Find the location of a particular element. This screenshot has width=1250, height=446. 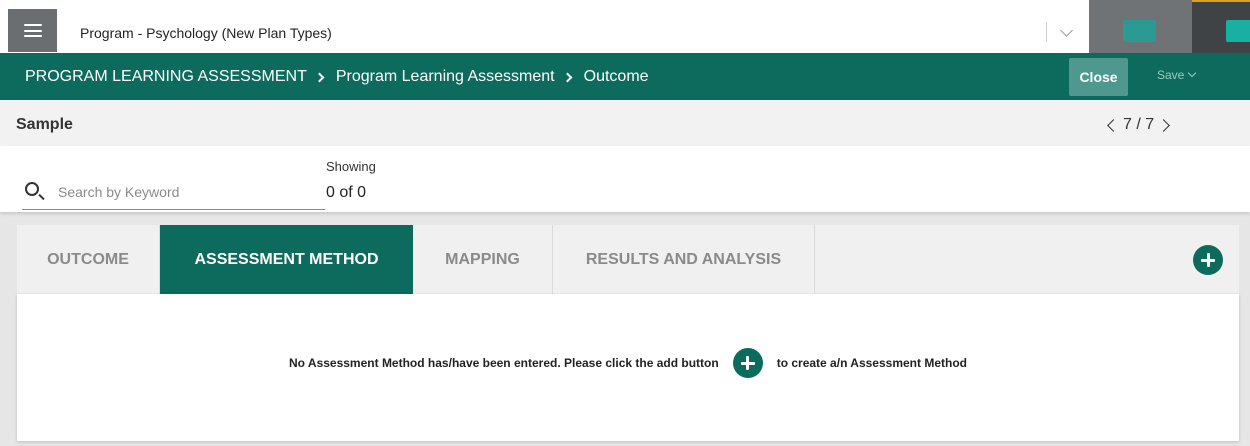

pager-position: 7 / 7 is located at coordinates (1139, 124).